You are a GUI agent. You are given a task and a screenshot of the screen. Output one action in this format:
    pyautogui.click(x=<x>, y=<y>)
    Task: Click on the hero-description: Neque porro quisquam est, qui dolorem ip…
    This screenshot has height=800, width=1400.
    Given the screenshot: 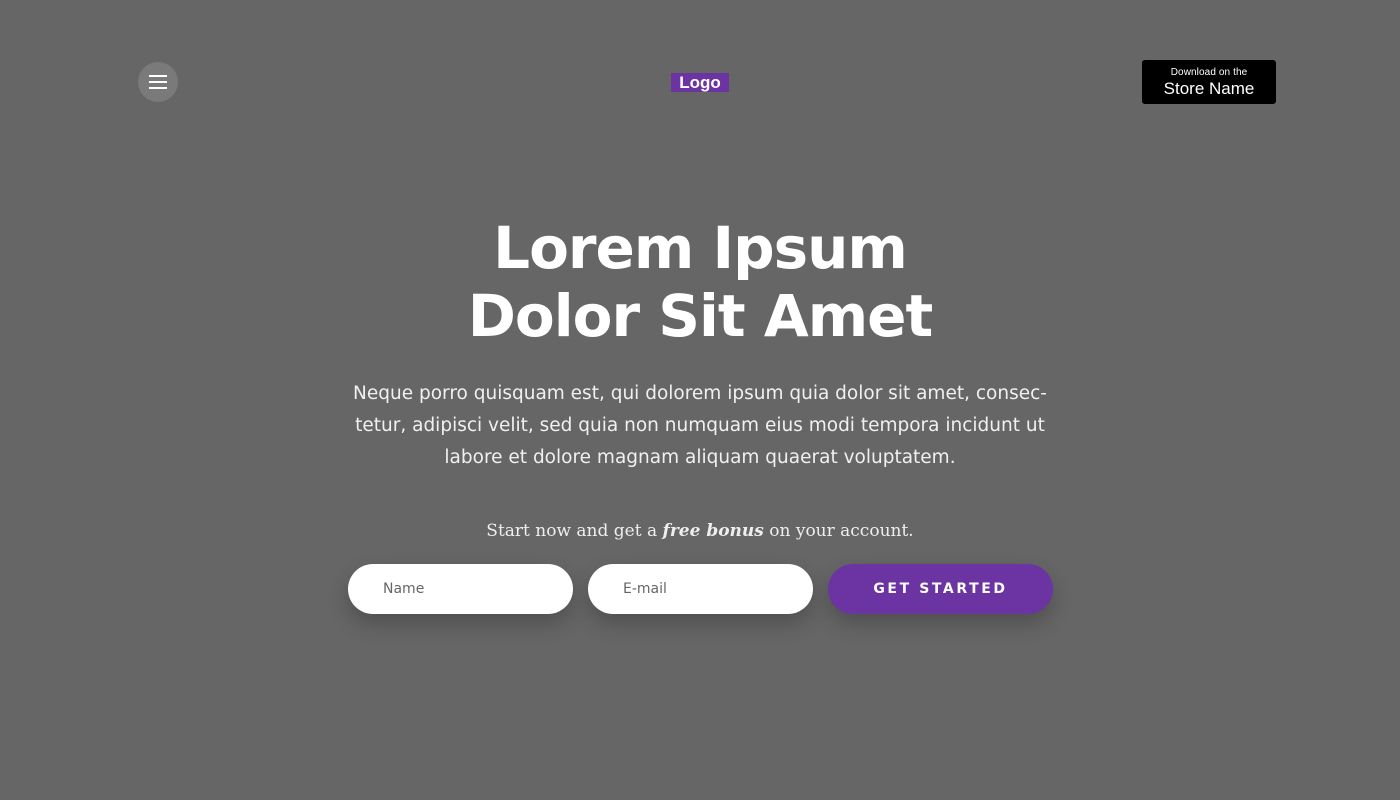 What is the action you would take?
    pyautogui.click(x=700, y=425)
    